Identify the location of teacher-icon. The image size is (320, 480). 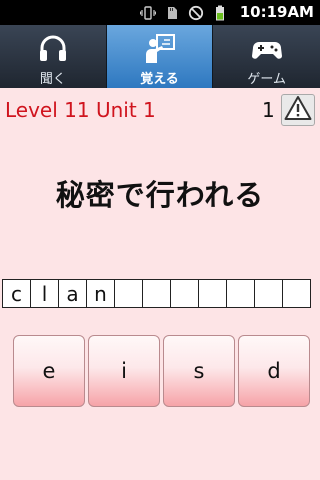
(160, 49).